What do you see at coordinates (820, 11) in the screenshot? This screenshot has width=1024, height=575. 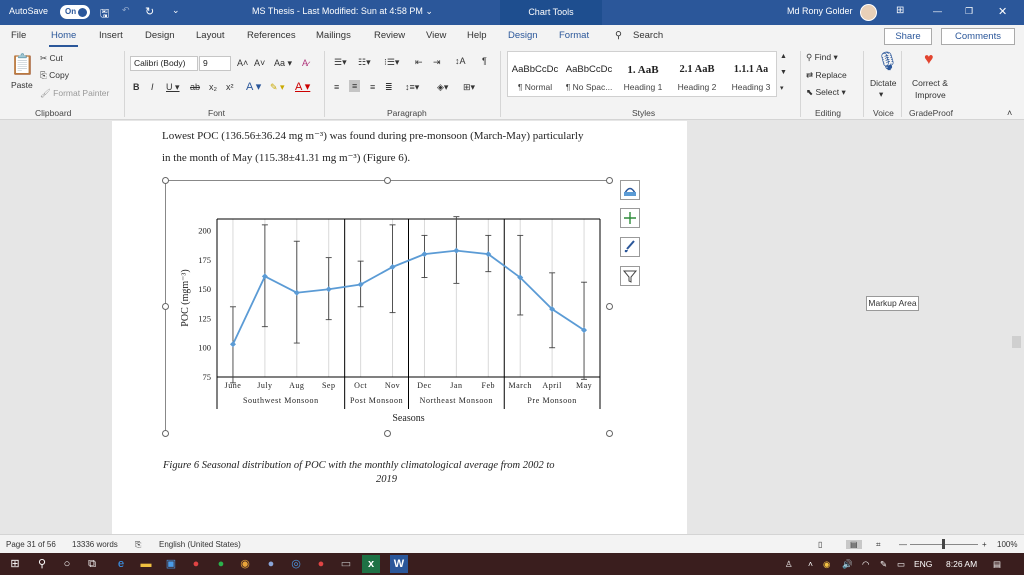 I see `user-name: Md Rony Golder` at bounding box center [820, 11].